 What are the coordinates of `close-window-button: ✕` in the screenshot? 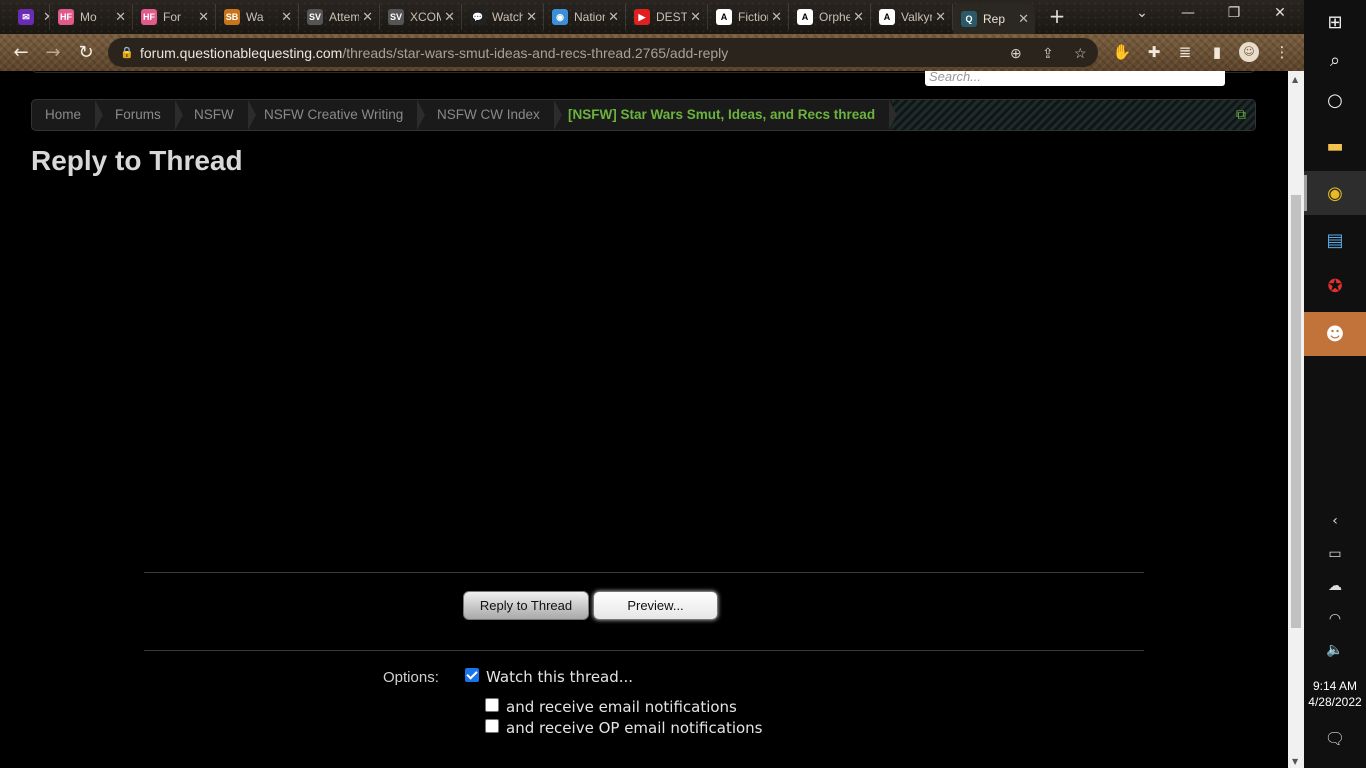 It's located at (1280, 13).